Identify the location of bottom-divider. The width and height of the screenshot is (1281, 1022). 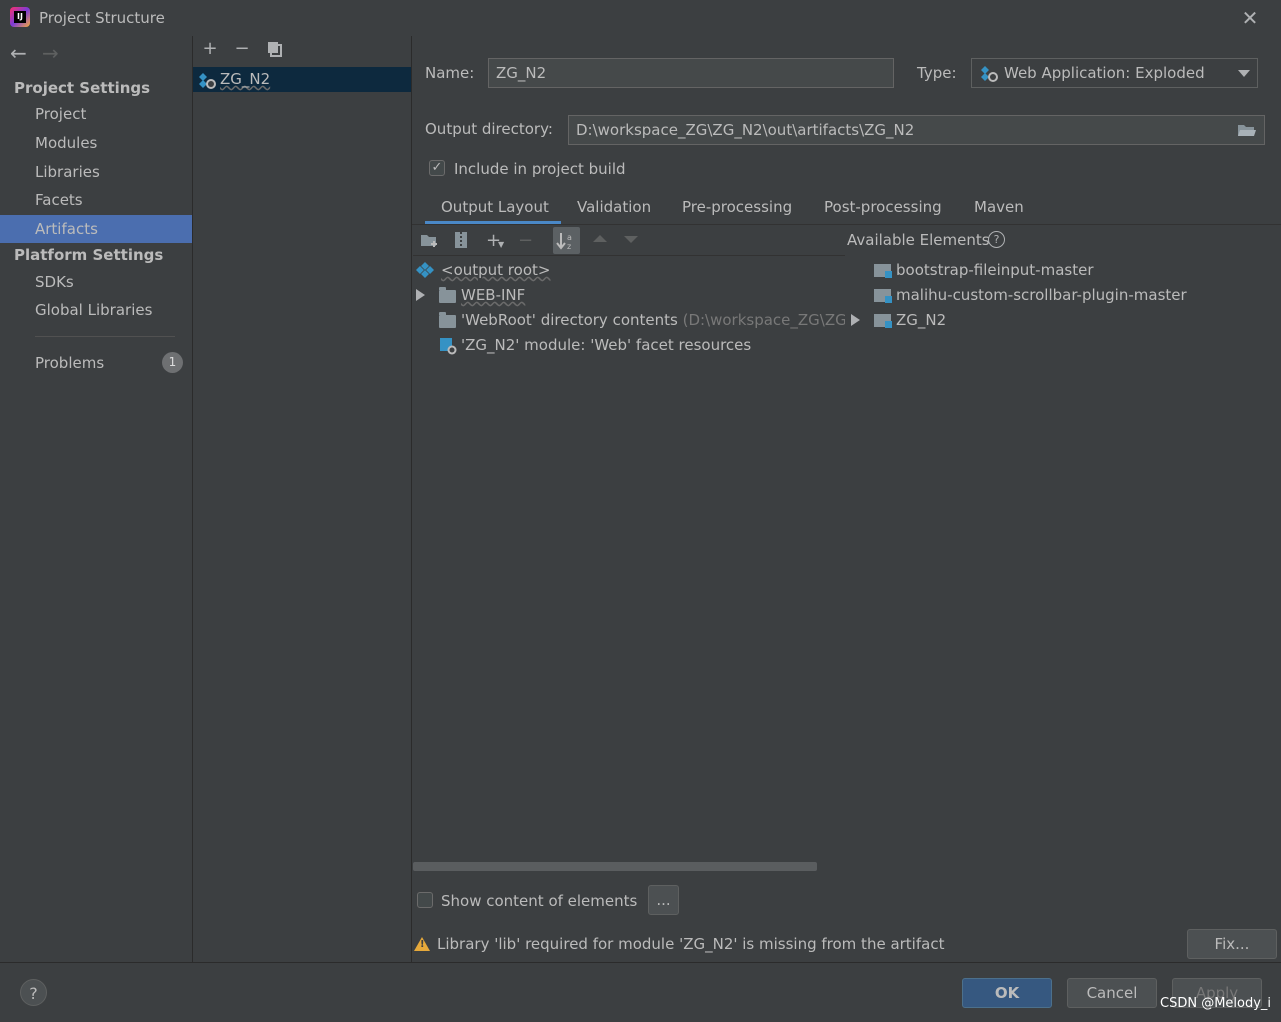
(640, 962).